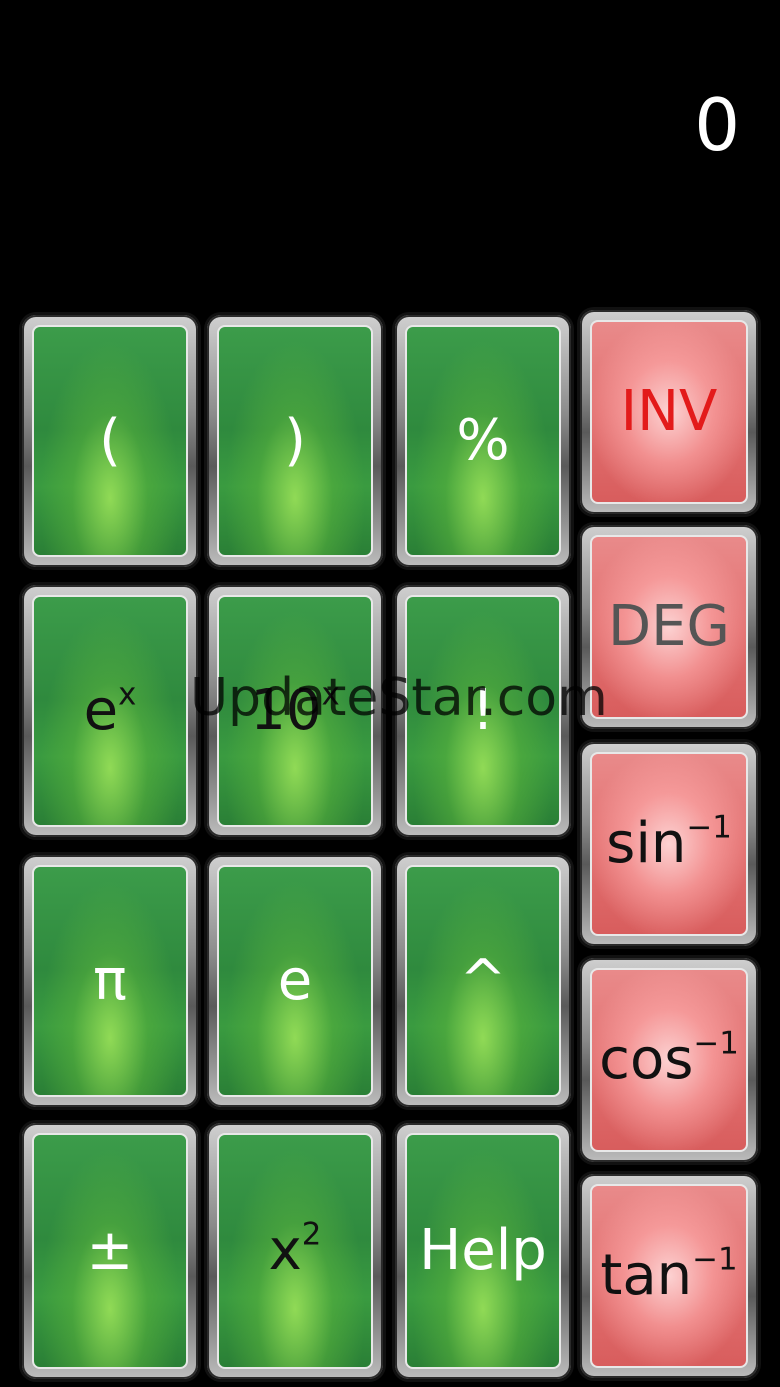 This screenshot has width=780, height=1387. I want to click on asin-face: sin−1, so click(669, 844).